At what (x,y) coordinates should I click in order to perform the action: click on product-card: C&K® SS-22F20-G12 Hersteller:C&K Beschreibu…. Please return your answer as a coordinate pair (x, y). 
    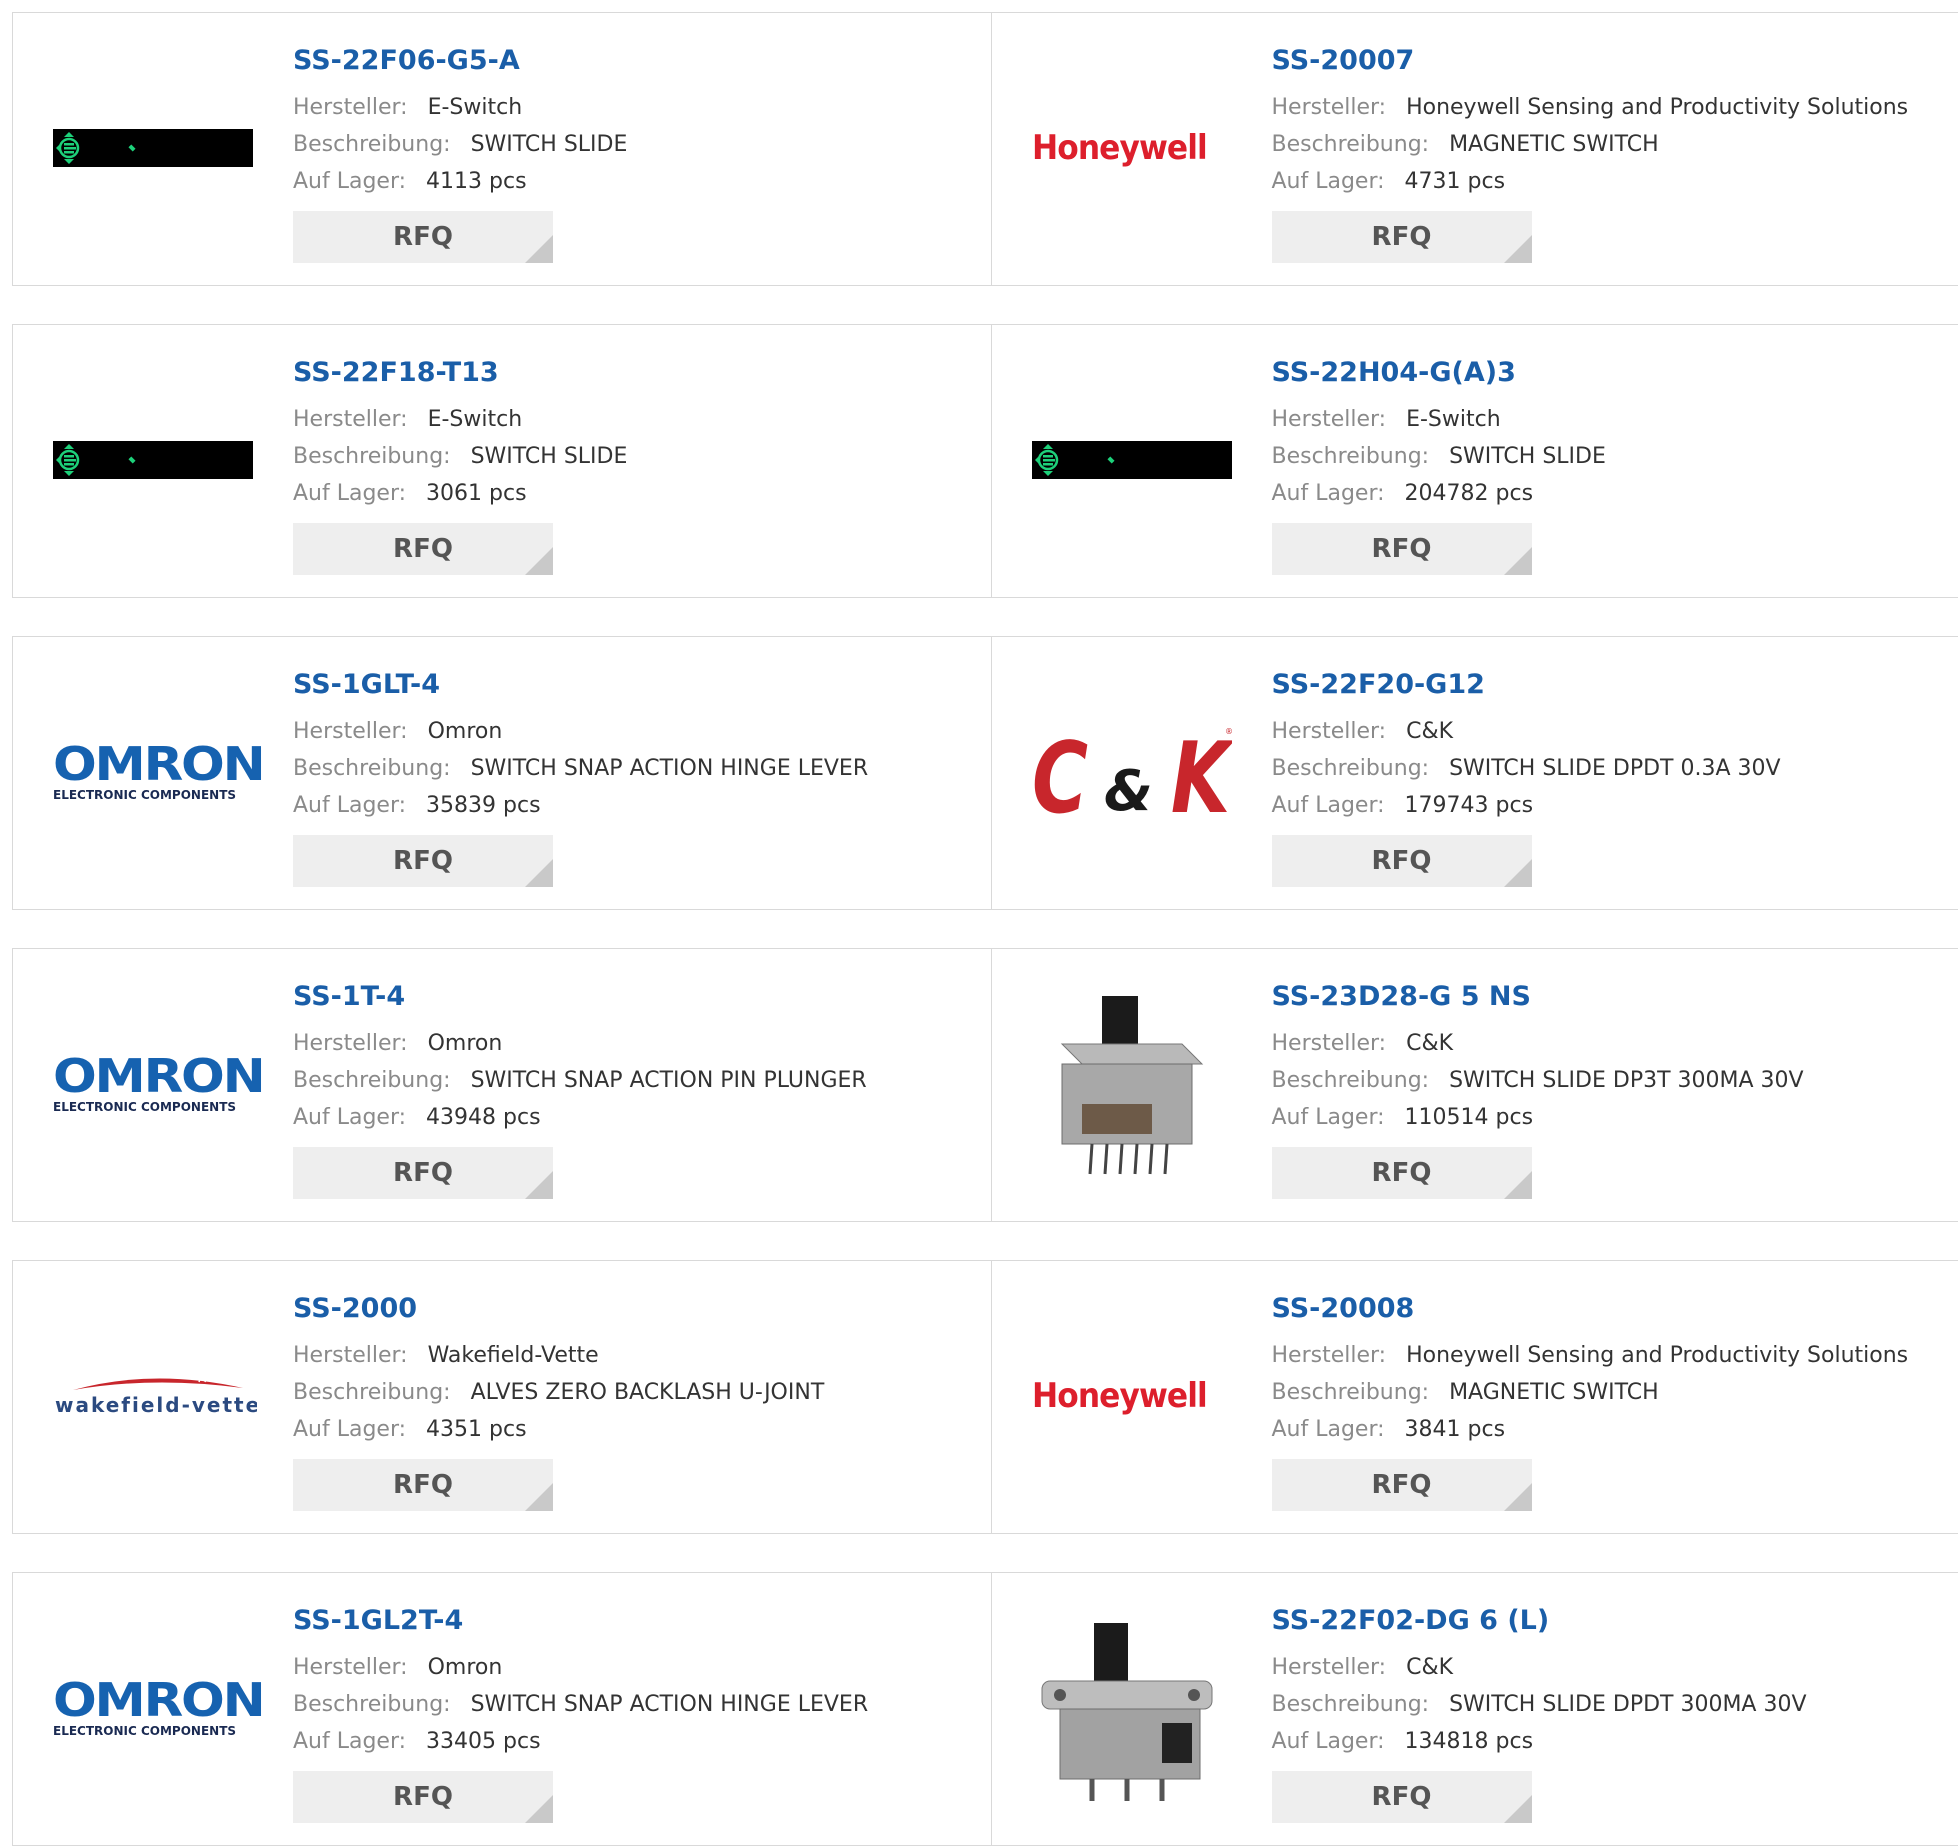
    Looking at the image, I should click on (1474, 773).